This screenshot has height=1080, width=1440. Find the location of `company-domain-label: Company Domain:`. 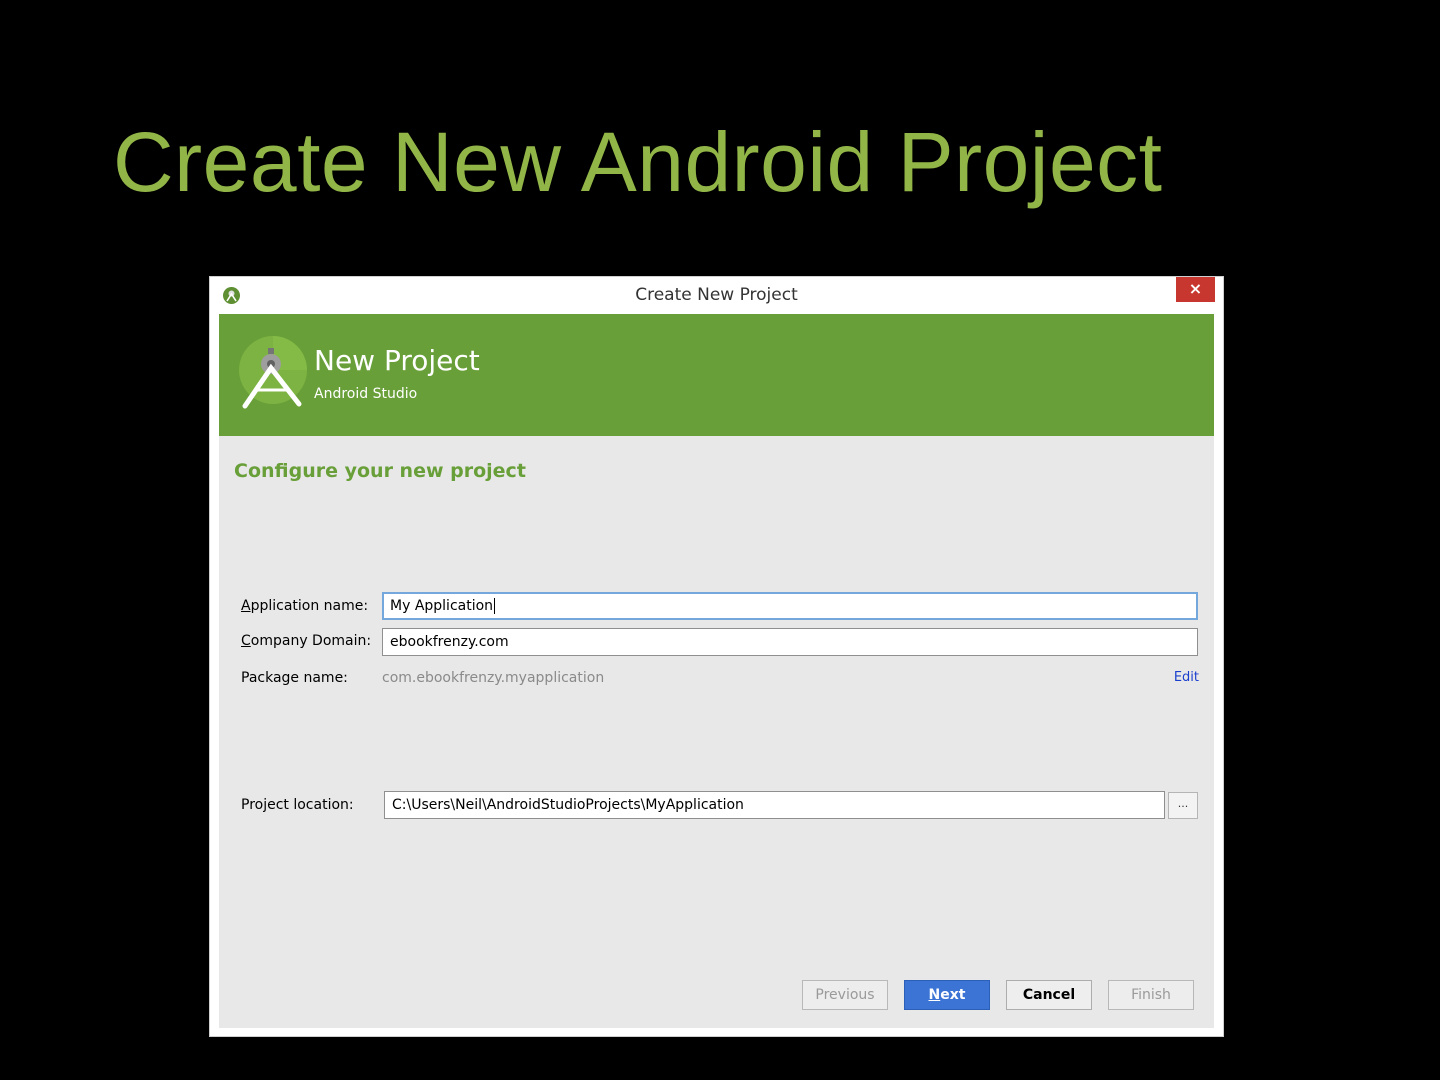

company-domain-label: Company Domain: is located at coordinates (306, 641).